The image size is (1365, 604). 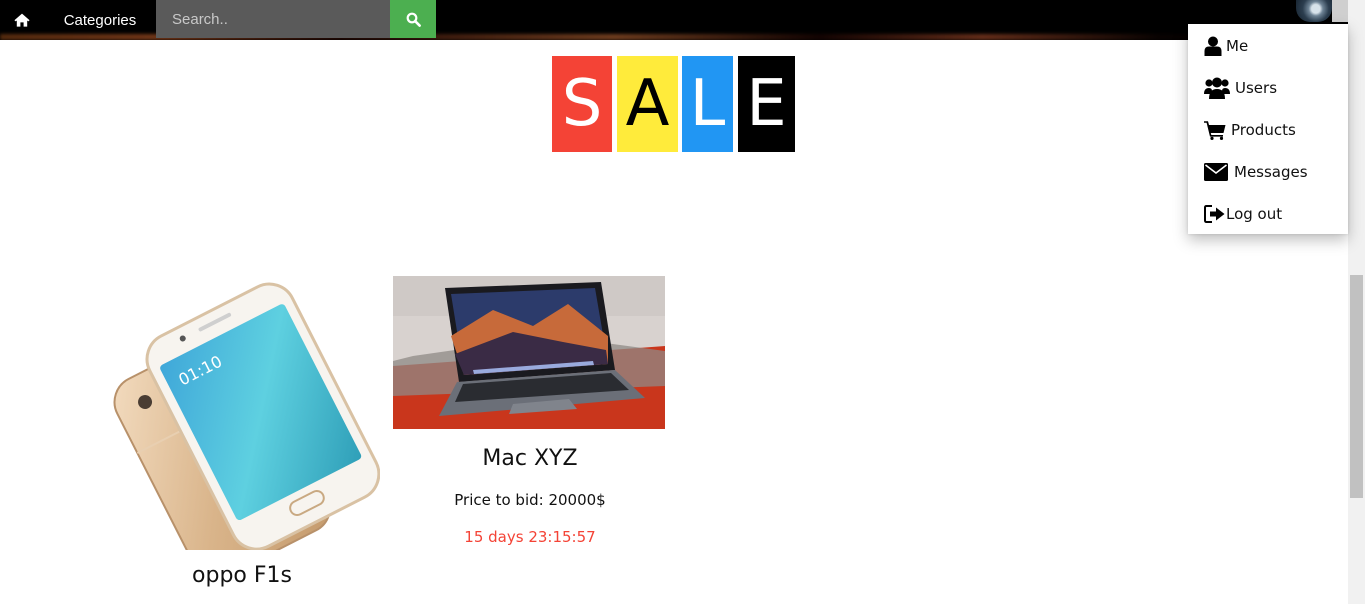 I want to click on menu-item-messages: Messages, so click(x=1268, y=172).